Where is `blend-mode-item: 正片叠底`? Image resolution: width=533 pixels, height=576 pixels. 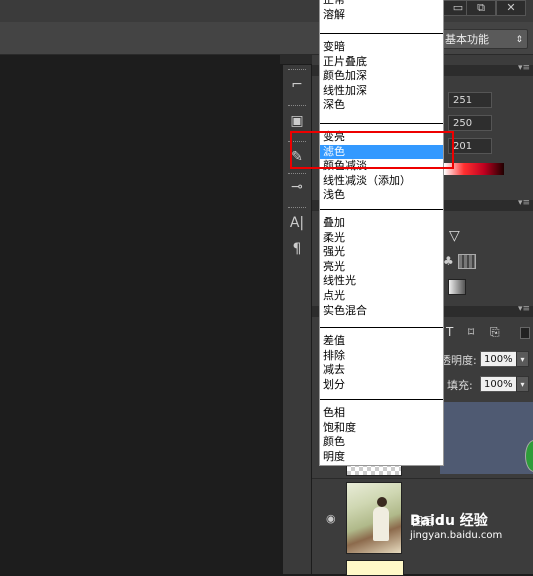 blend-mode-item: 正片叠底 is located at coordinates (381, 62).